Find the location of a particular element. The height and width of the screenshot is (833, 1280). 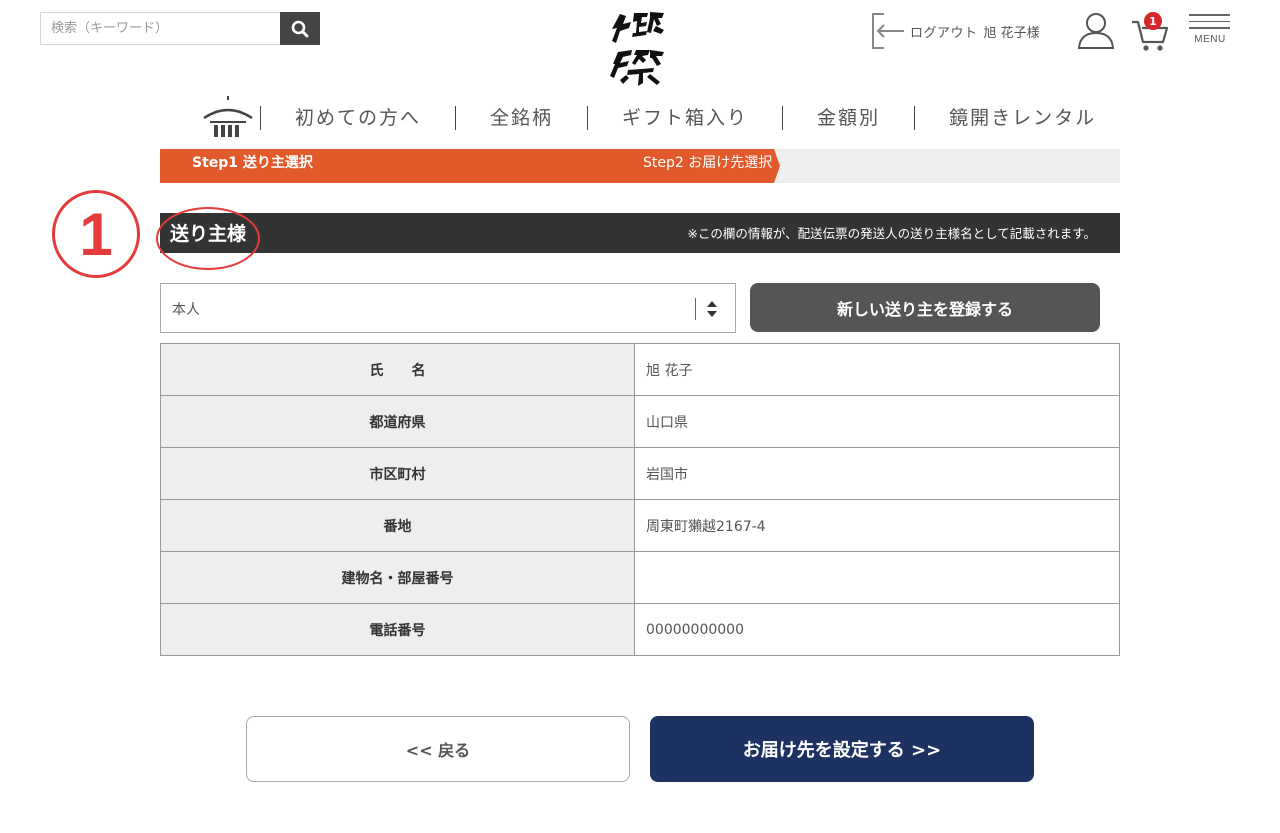

nav-by-price: 金額別 is located at coordinates (848, 118).